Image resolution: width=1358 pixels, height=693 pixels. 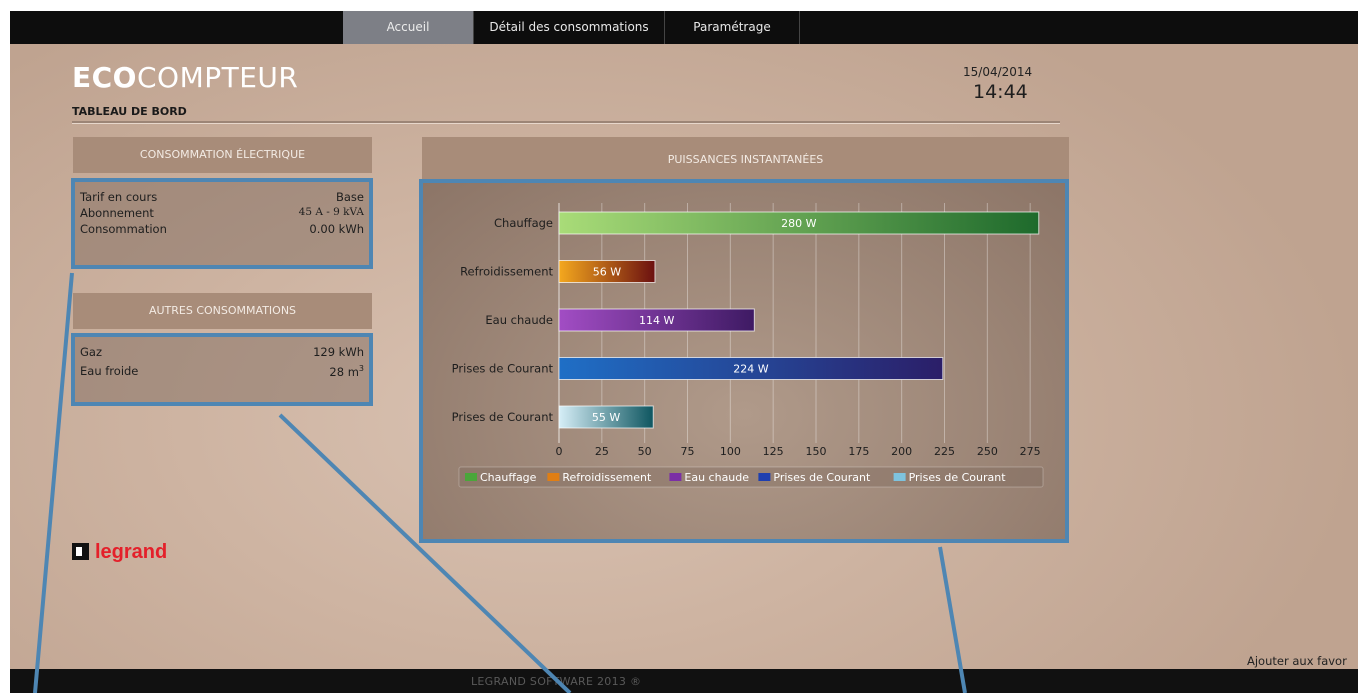 I want to click on chart-x-tick-label: 225, so click(x=944, y=451).